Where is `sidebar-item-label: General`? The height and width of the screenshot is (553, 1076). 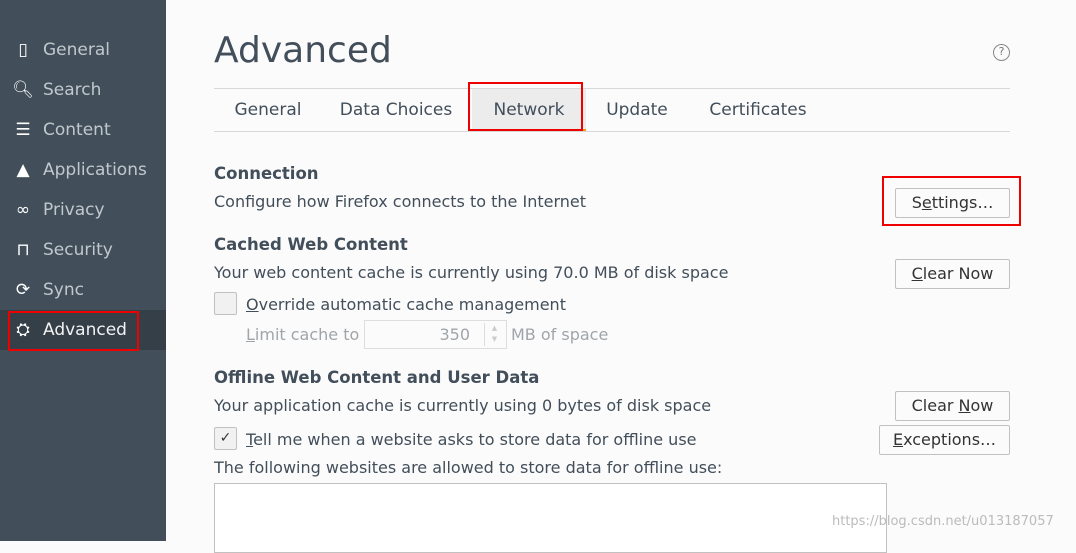
sidebar-item-label: General is located at coordinates (76, 50).